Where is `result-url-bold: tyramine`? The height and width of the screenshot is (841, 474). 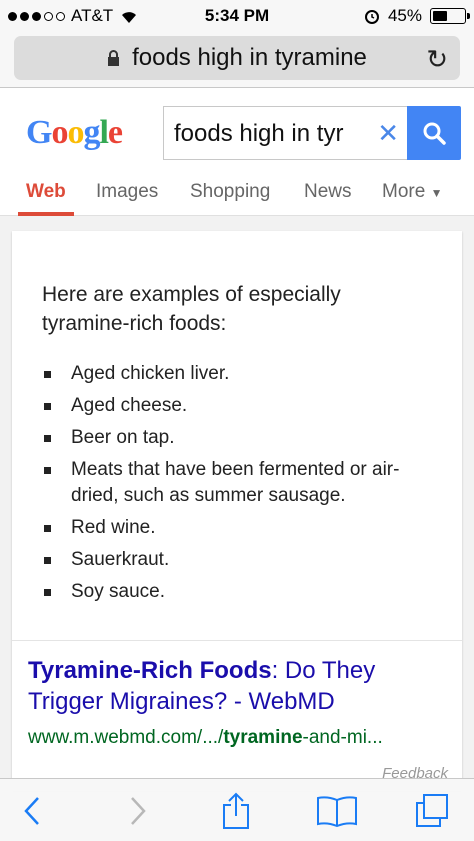
result-url-bold: tyramine is located at coordinates (263, 737).